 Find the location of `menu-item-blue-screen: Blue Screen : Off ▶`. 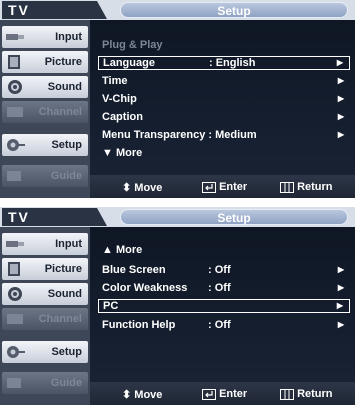

menu-item-blue-screen: Blue Screen : Off ▶ is located at coordinates (224, 270).